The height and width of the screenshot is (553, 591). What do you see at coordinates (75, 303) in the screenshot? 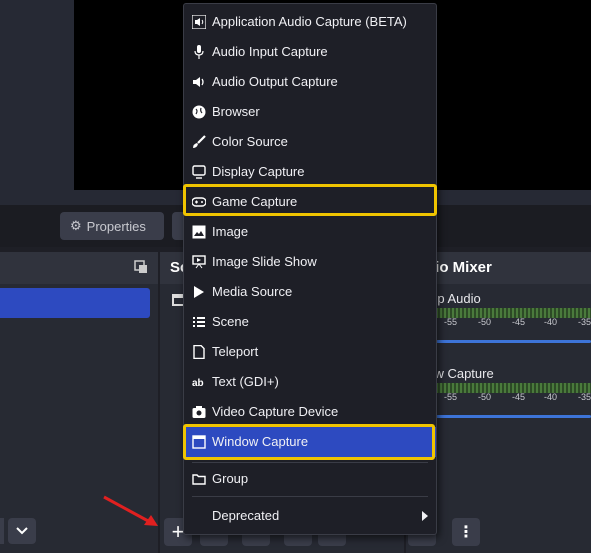
I see `selected-scene-row` at bounding box center [75, 303].